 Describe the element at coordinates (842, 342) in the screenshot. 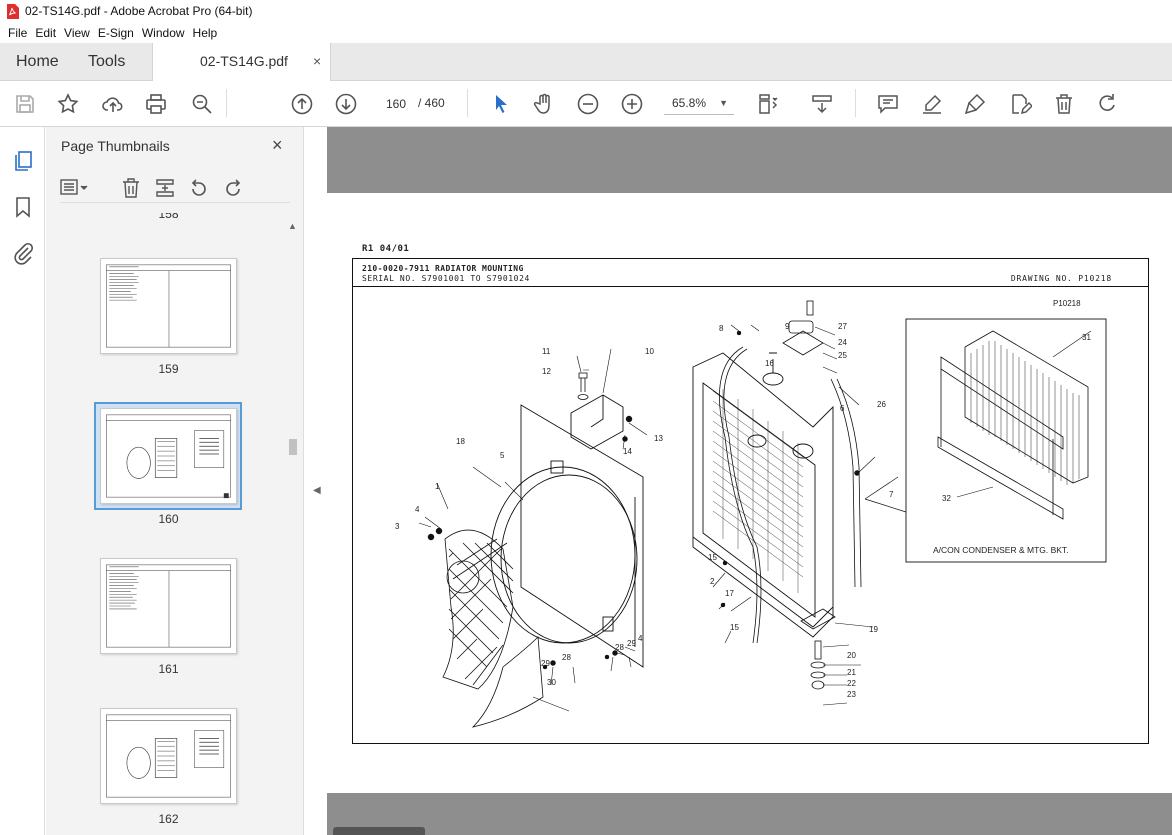

I see `callout-label: 24` at that location.